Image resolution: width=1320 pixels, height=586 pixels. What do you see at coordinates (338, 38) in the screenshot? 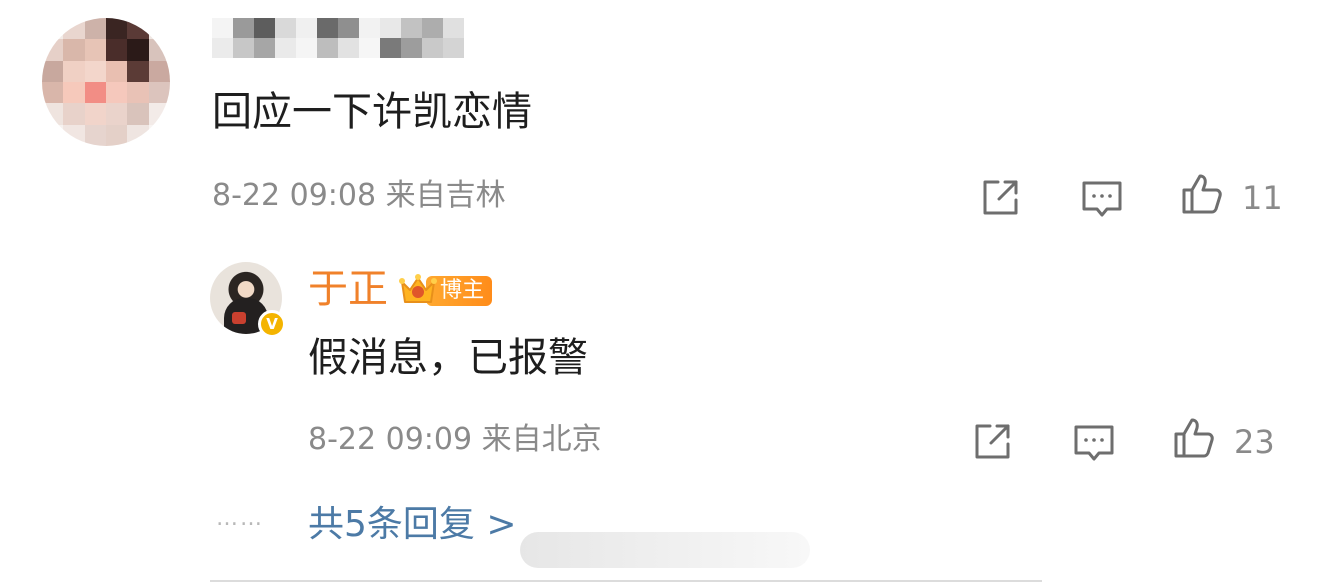
I see `commenter-name-blurred` at bounding box center [338, 38].